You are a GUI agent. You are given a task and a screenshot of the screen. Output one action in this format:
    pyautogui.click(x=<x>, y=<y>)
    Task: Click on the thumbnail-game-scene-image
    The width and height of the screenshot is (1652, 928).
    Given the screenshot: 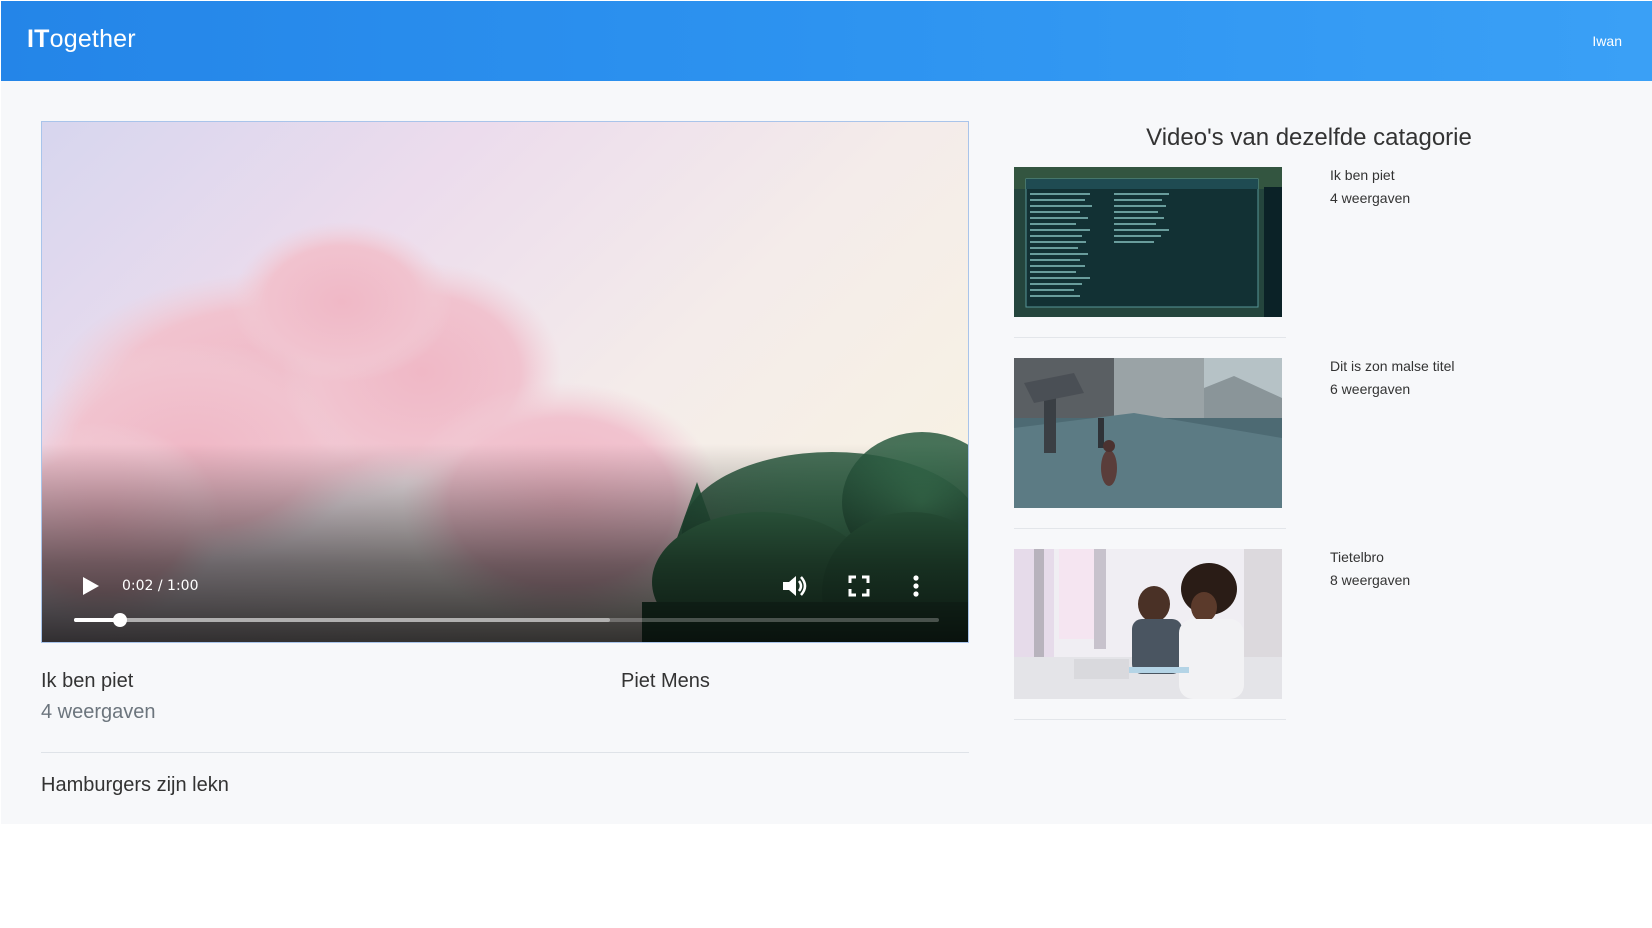 What is the action you would take?
    pyautogui.click(x=1148, y=433)
    